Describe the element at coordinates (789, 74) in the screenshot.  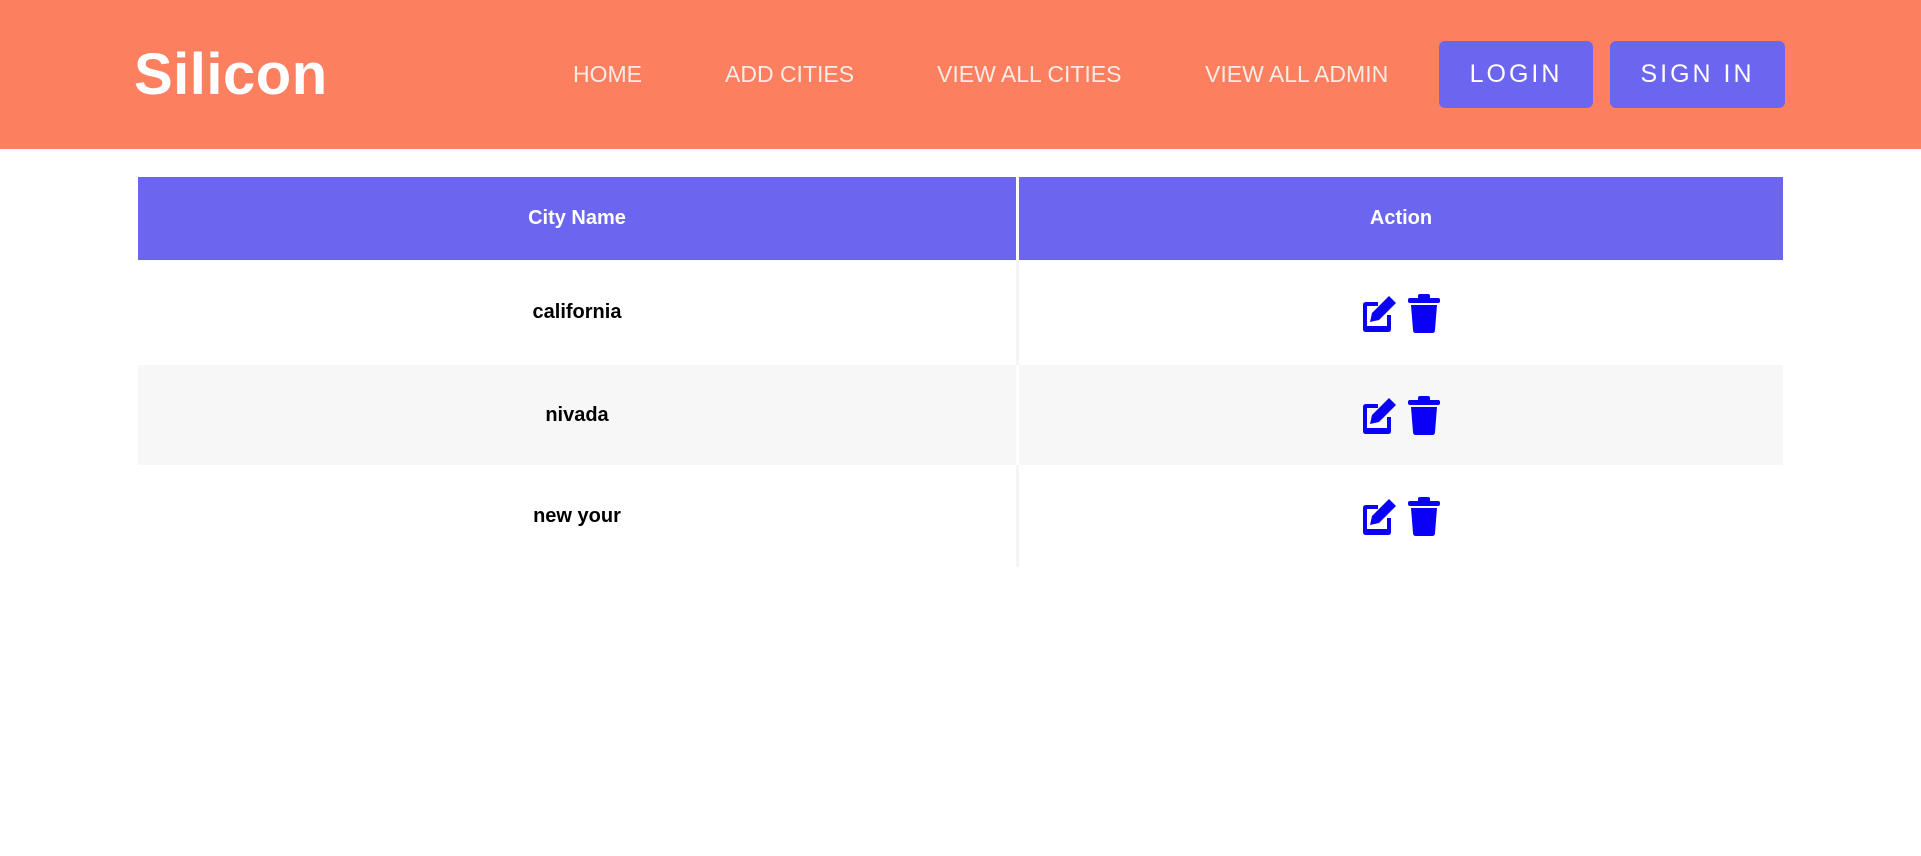
I see `nav-link-add-cities: ADD CITIES` at that location.